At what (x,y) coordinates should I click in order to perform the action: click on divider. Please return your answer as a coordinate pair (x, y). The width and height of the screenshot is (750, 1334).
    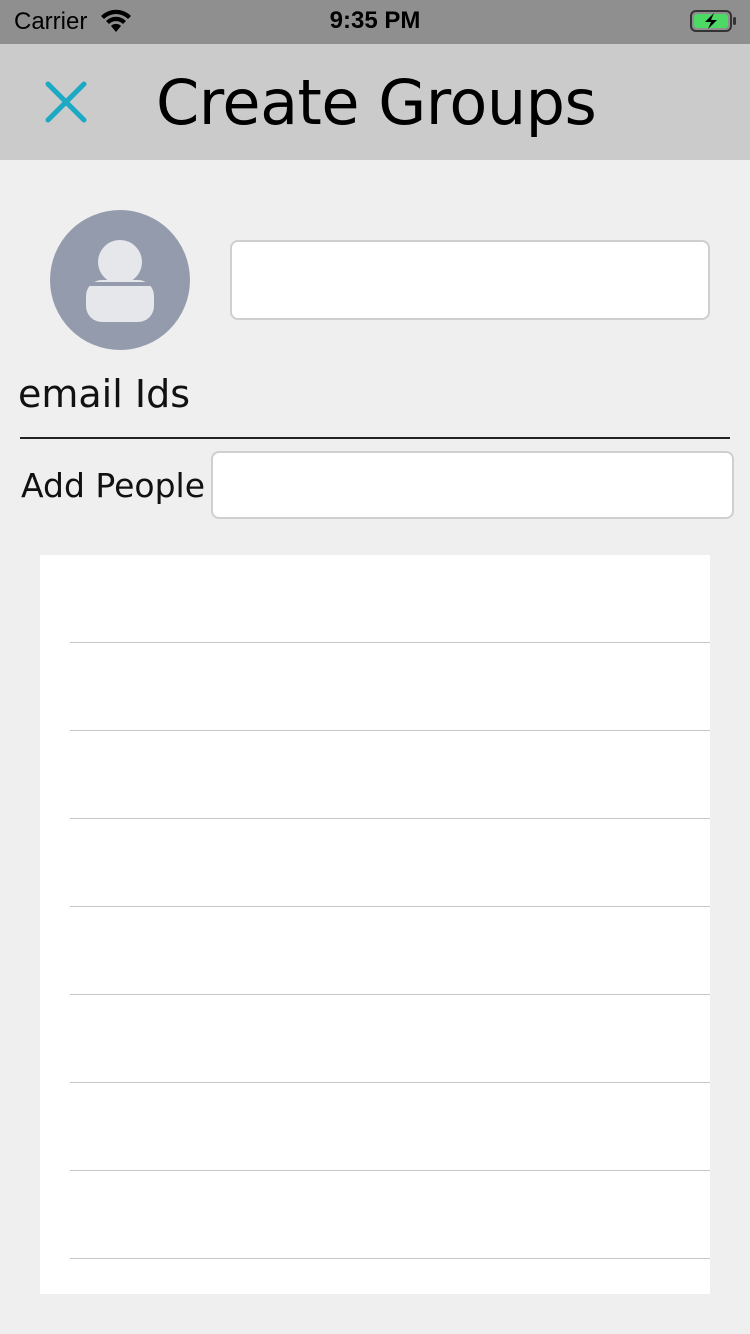
    Looking at the image, I should click on (375, 438).